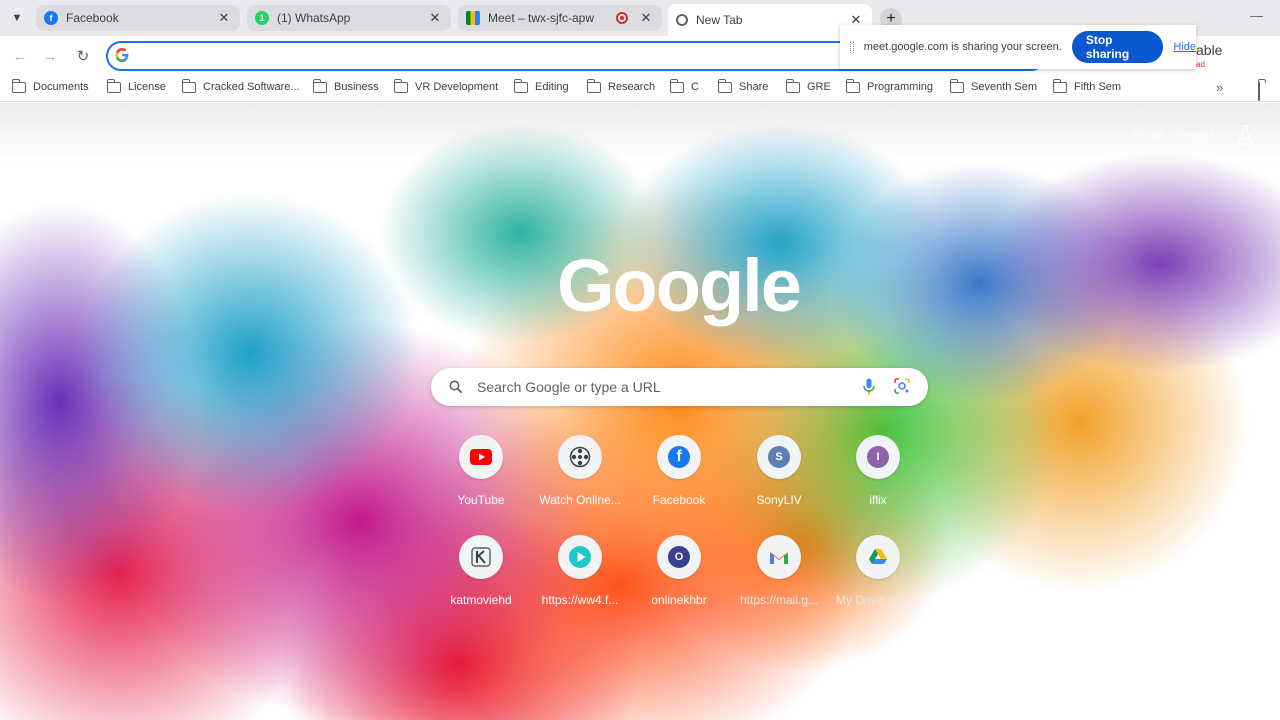 This screenshot has height=720, width=1280. What do you see at coordinates (719, 20) in the screenshot?
I see `tab-title: New Tab` at bounding box center [719, 20].